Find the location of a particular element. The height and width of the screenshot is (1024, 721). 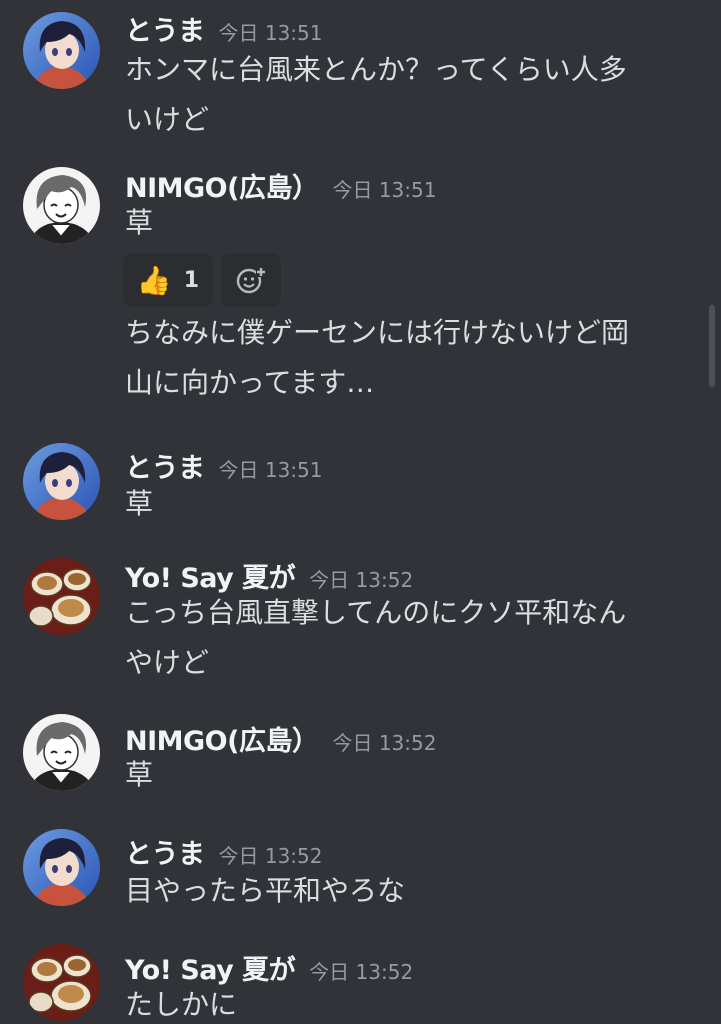

add-reaction-icon is located at coordinates (251, 280).